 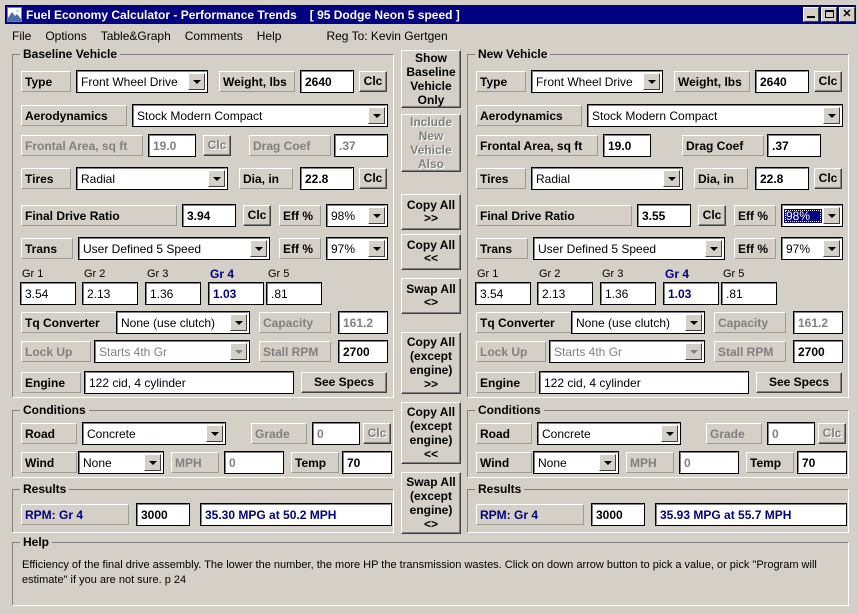 What do you see at coordinates (576, 462) in the screenshot?
I see `new-wind-combo: None` at bounding box center [576, 462].